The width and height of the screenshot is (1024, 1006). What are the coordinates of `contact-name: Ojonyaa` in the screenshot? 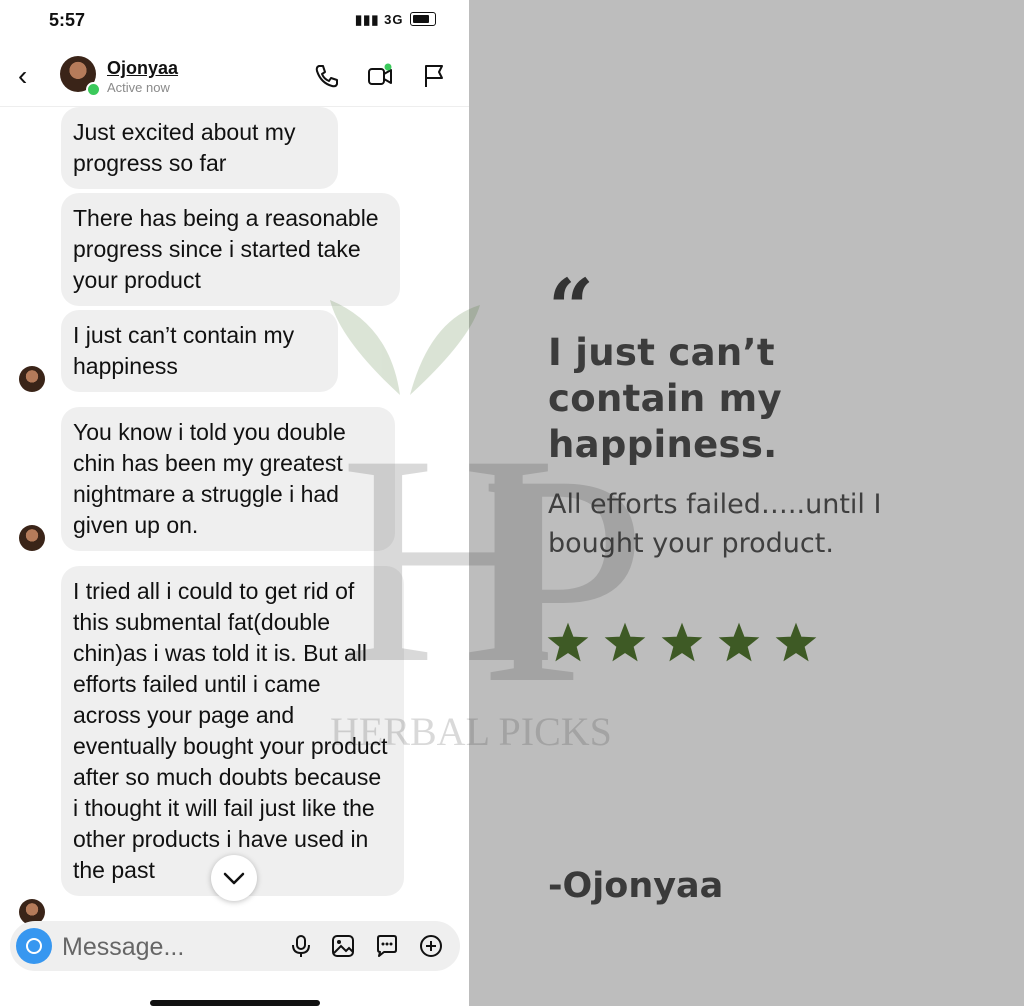 It's located at (142, 68).